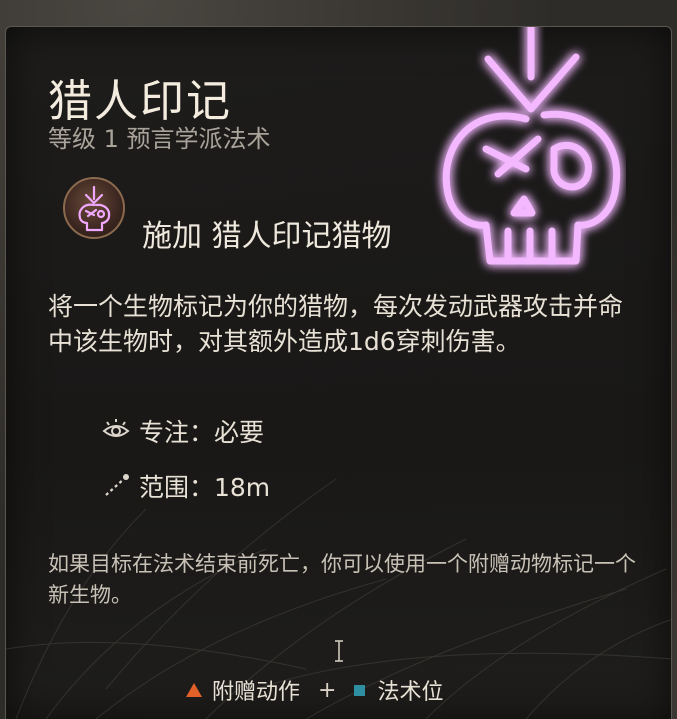 Image resolution: width=677 pixels, height=719 pixels. I want to click on range-property: 范围：18m, so click(185, 486).